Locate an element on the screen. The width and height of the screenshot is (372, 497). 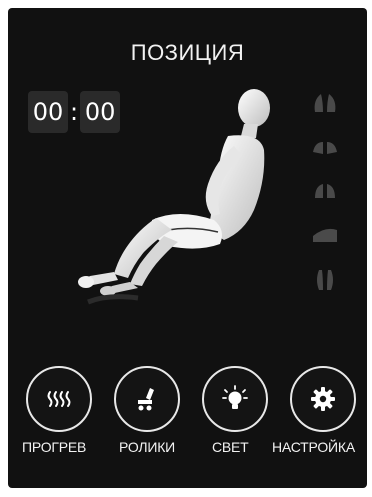
massage-mode-list is located at coordinates (328, 196).